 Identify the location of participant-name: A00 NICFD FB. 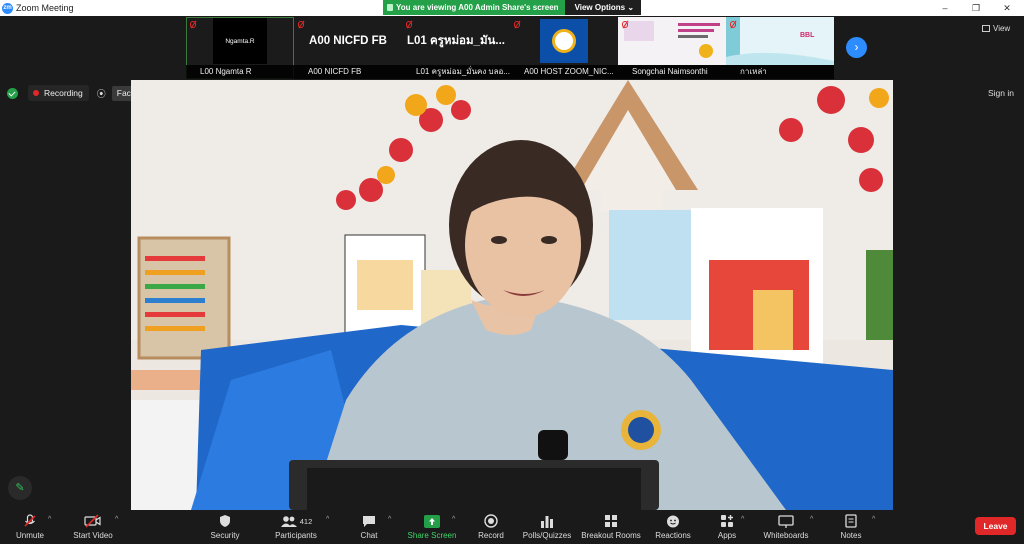
(348, 72).